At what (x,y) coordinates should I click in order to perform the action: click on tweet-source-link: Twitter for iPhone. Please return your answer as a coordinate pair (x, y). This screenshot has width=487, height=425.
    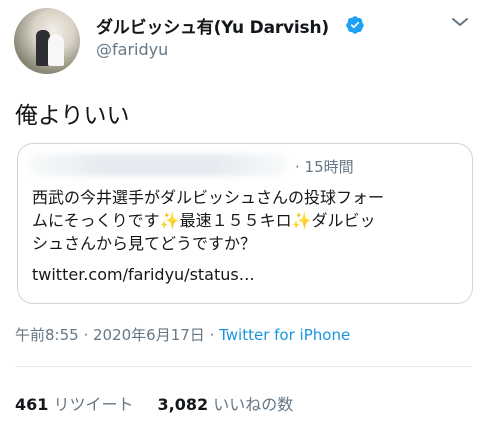
    Looking at the image, I should click on (284, 335).